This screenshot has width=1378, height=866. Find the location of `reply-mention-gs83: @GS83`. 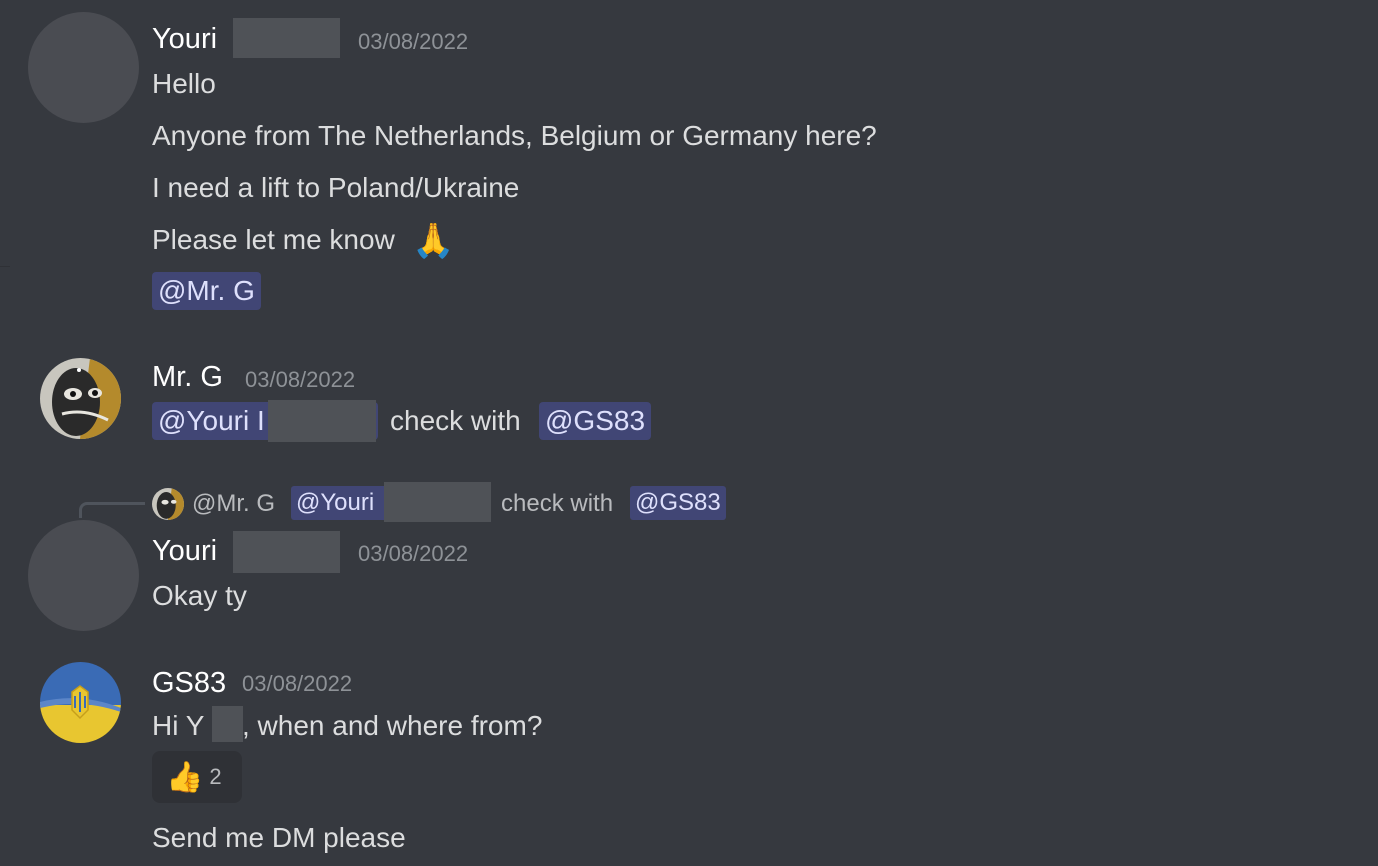

reply-mention-gs83: @GS83 is located at coordinates (678, 503).